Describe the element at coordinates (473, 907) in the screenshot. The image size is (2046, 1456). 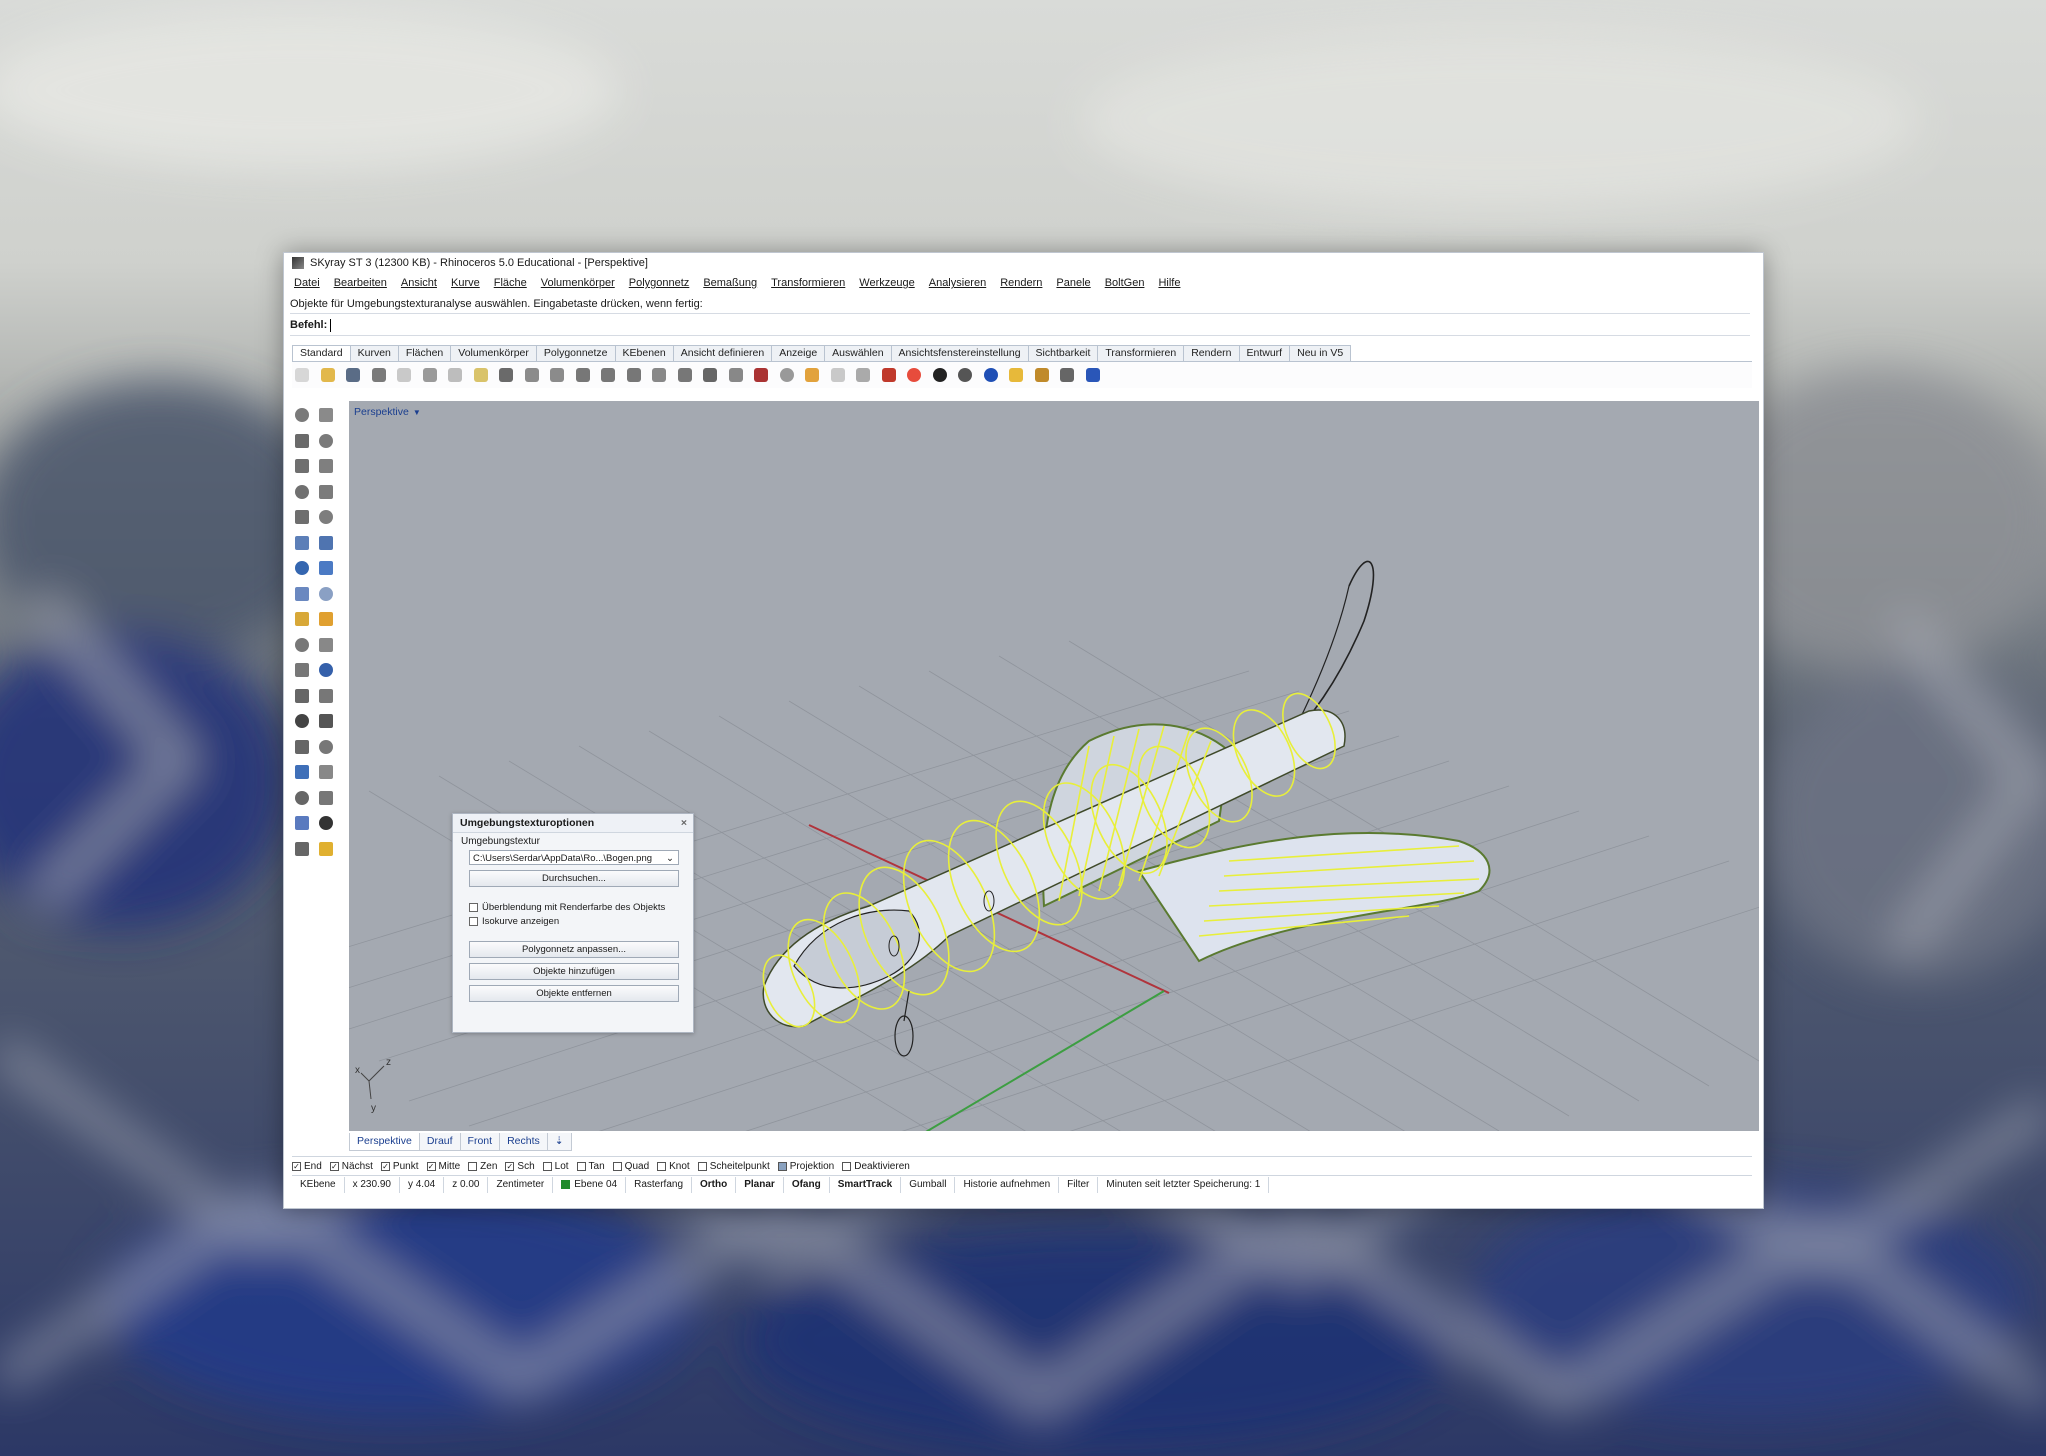
I see `blend-checkbox` at that location.